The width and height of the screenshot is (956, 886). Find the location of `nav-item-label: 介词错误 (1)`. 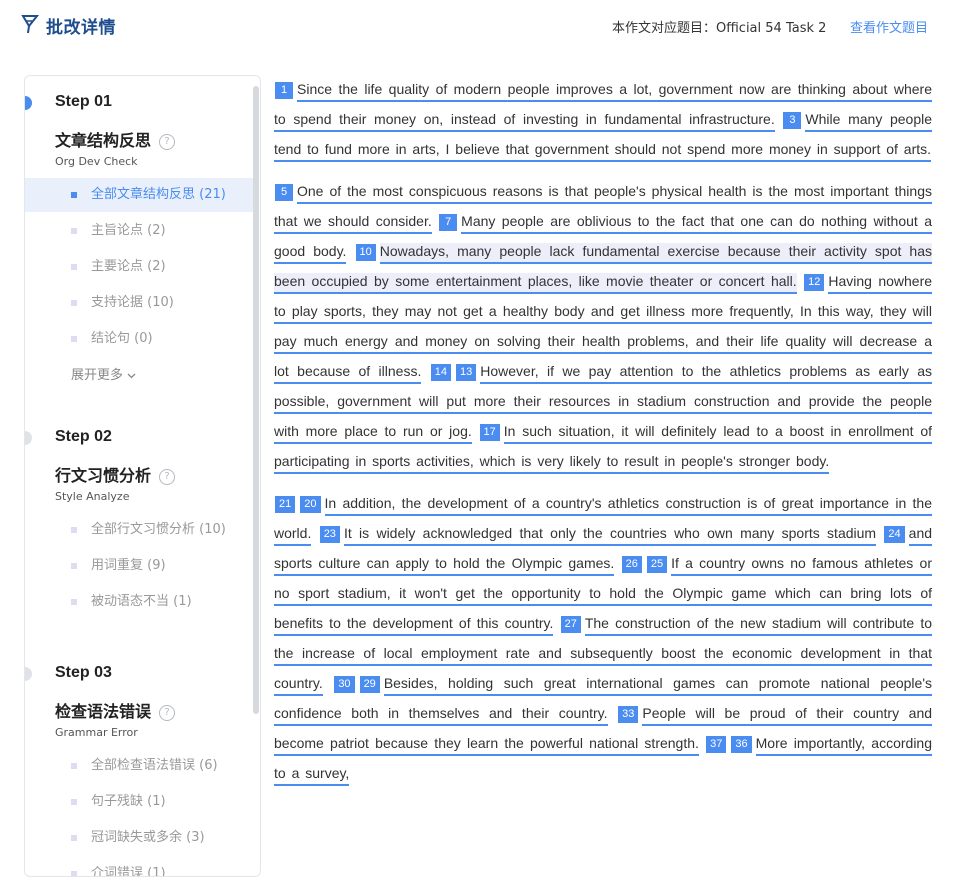

nav-item-label: 介词错误 (1) is located at coordinates (128, 871).